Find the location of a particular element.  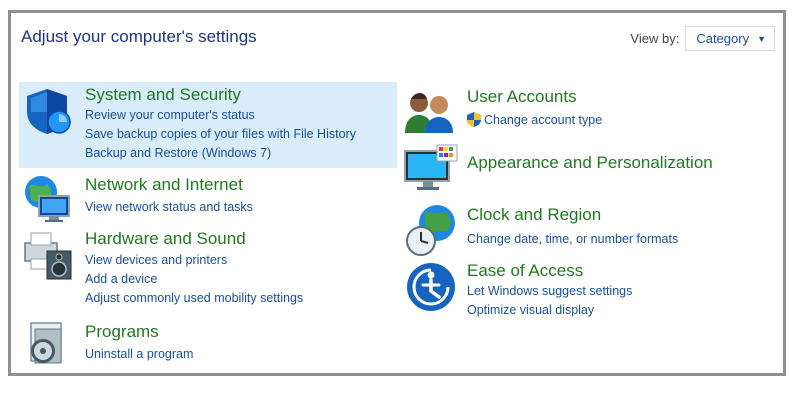

link-mobility-settings: Adjust commonly used mobility settings is located at coordinates (194, 298).